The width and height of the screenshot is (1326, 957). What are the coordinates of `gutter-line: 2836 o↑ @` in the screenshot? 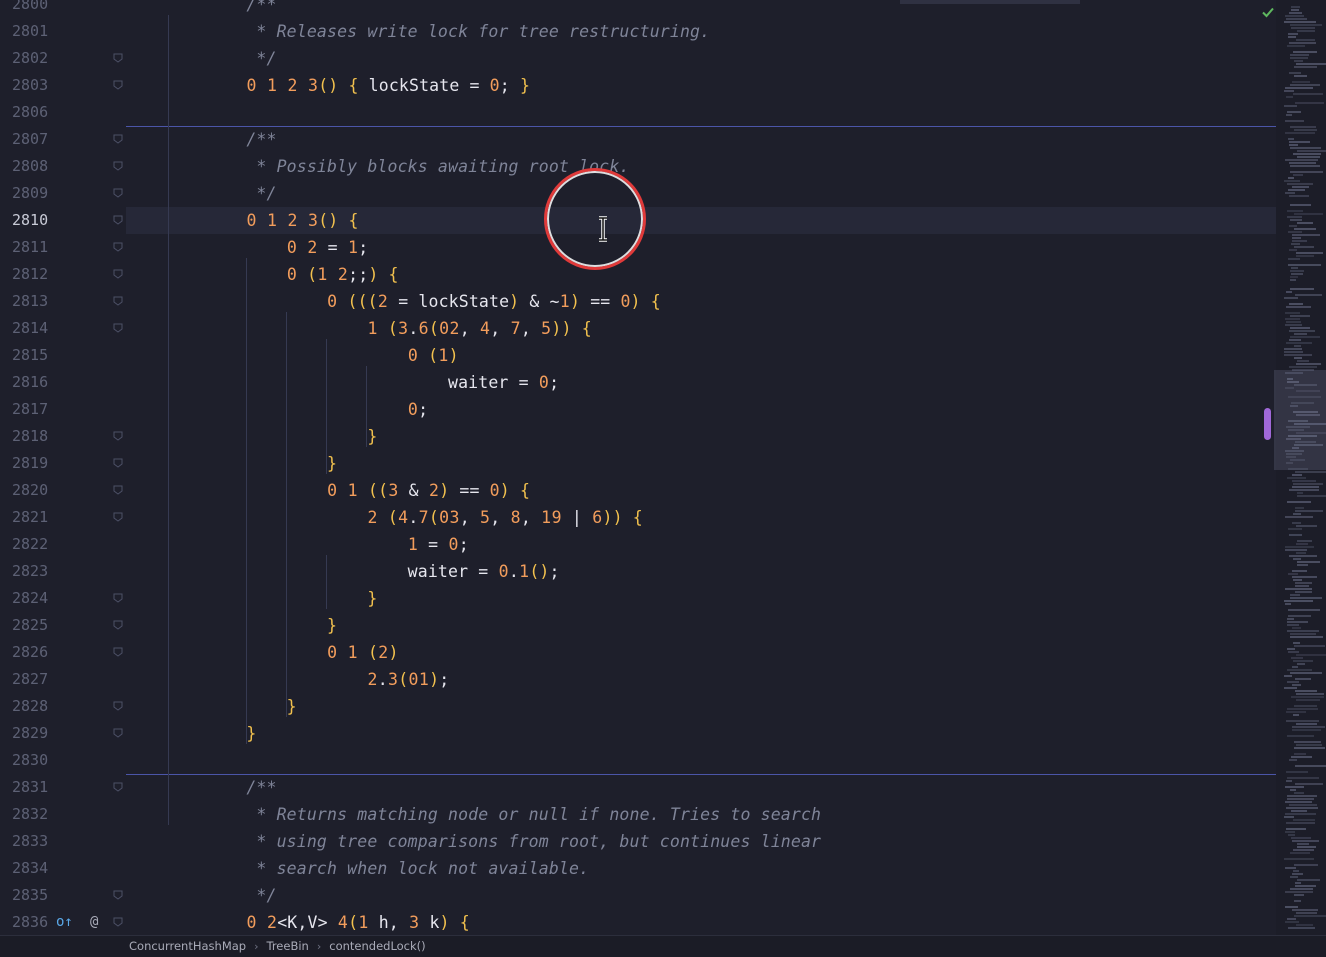 It's located at (63, 922).